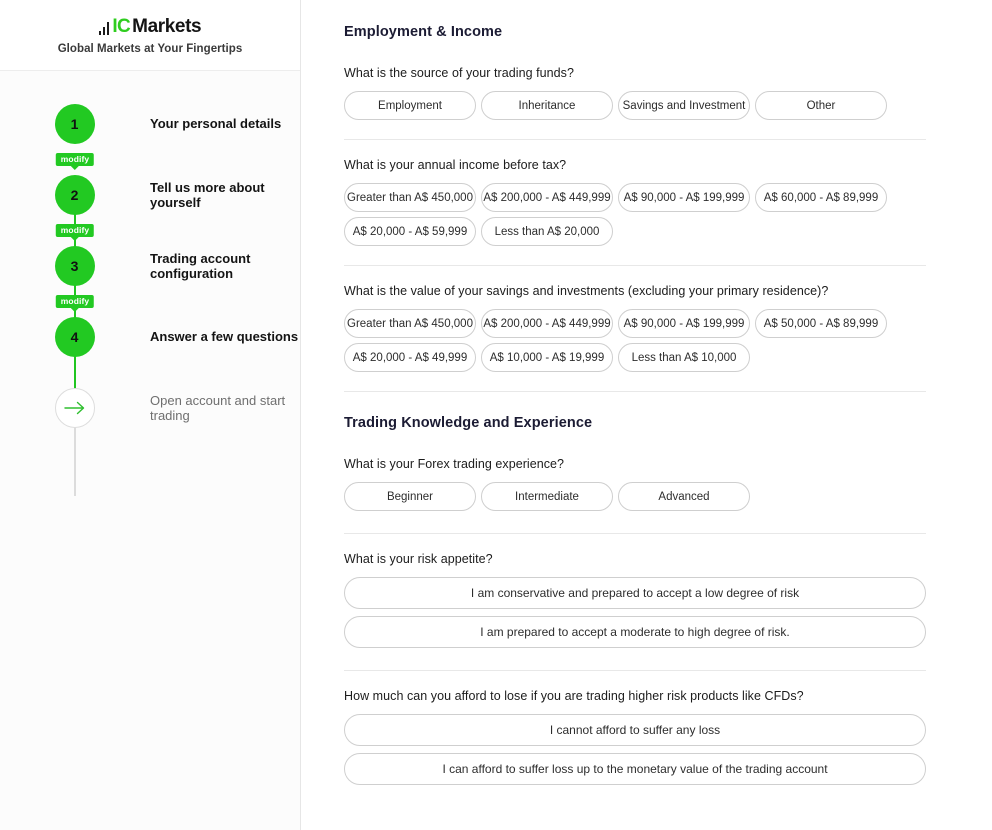 The image size is (992, 830). I want to click on sidebar-step-final: Open account and start trading, so click(150, 407).